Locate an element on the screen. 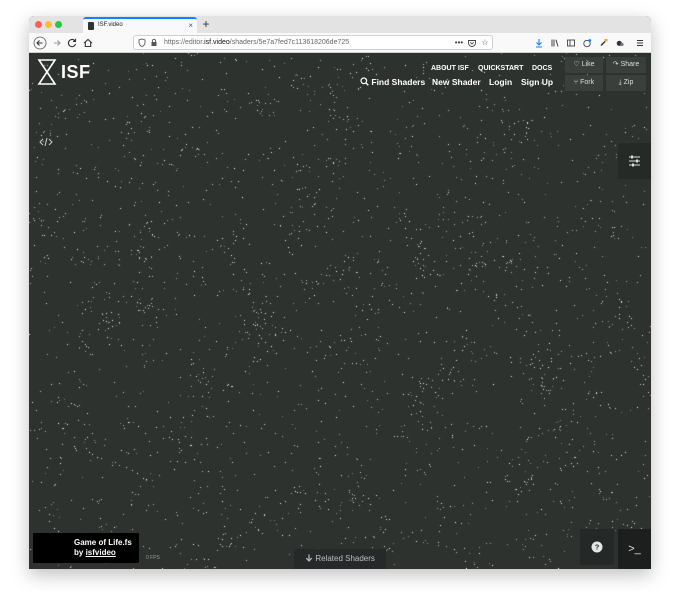 The image size is (680, 609). tab-close-icon: × is located at coordinates (190, 25).